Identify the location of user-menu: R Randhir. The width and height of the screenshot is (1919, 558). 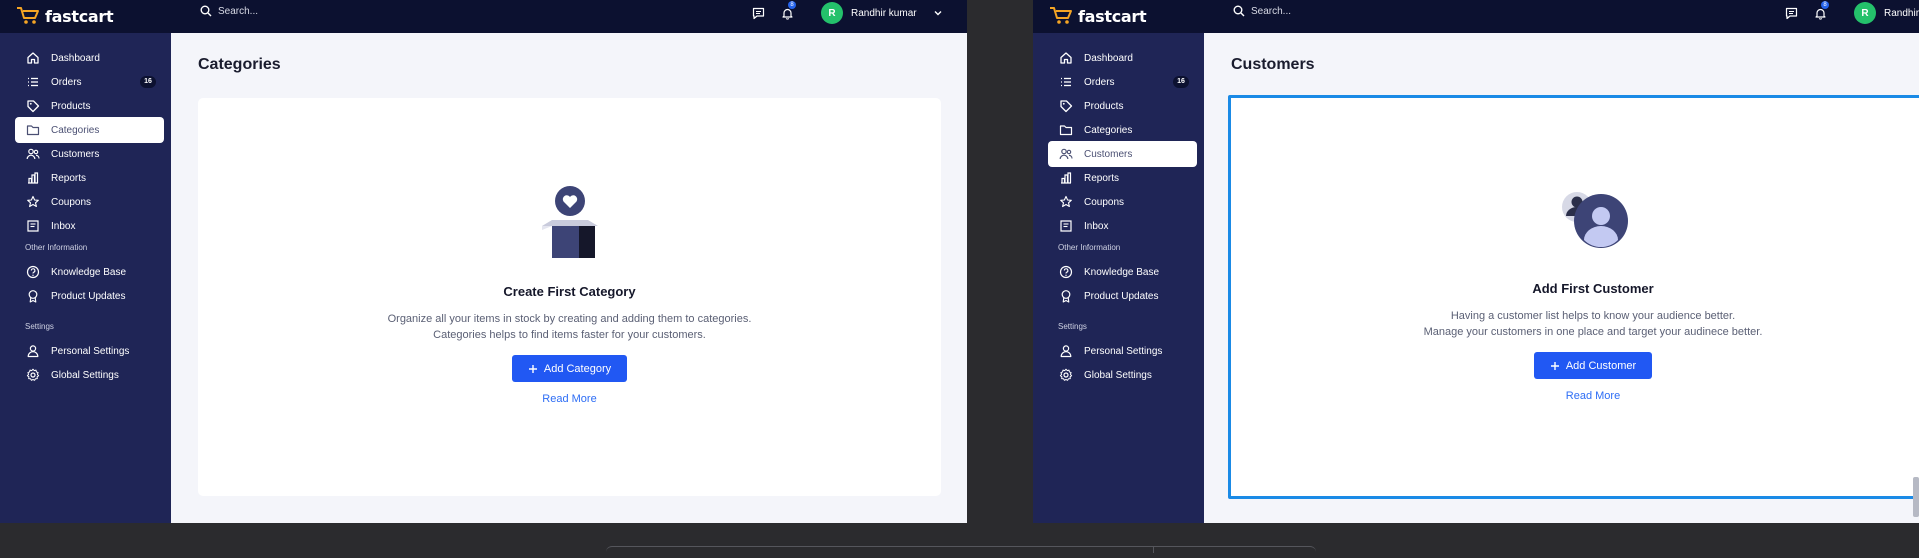
(1886, 13).